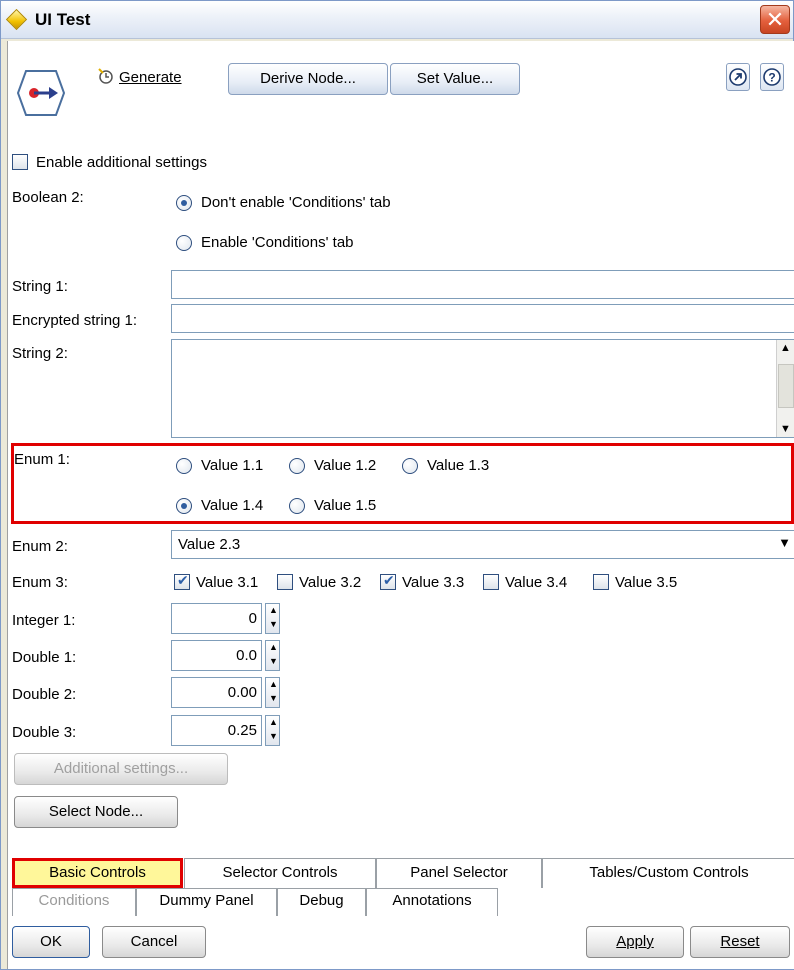 This screenshot has height=970, width=794. I want to click on enum3-option-1: Value 3.2, so click(330, 582).